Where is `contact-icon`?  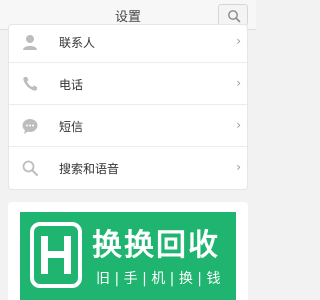 contact-icon is located at coordinates (30, 42).